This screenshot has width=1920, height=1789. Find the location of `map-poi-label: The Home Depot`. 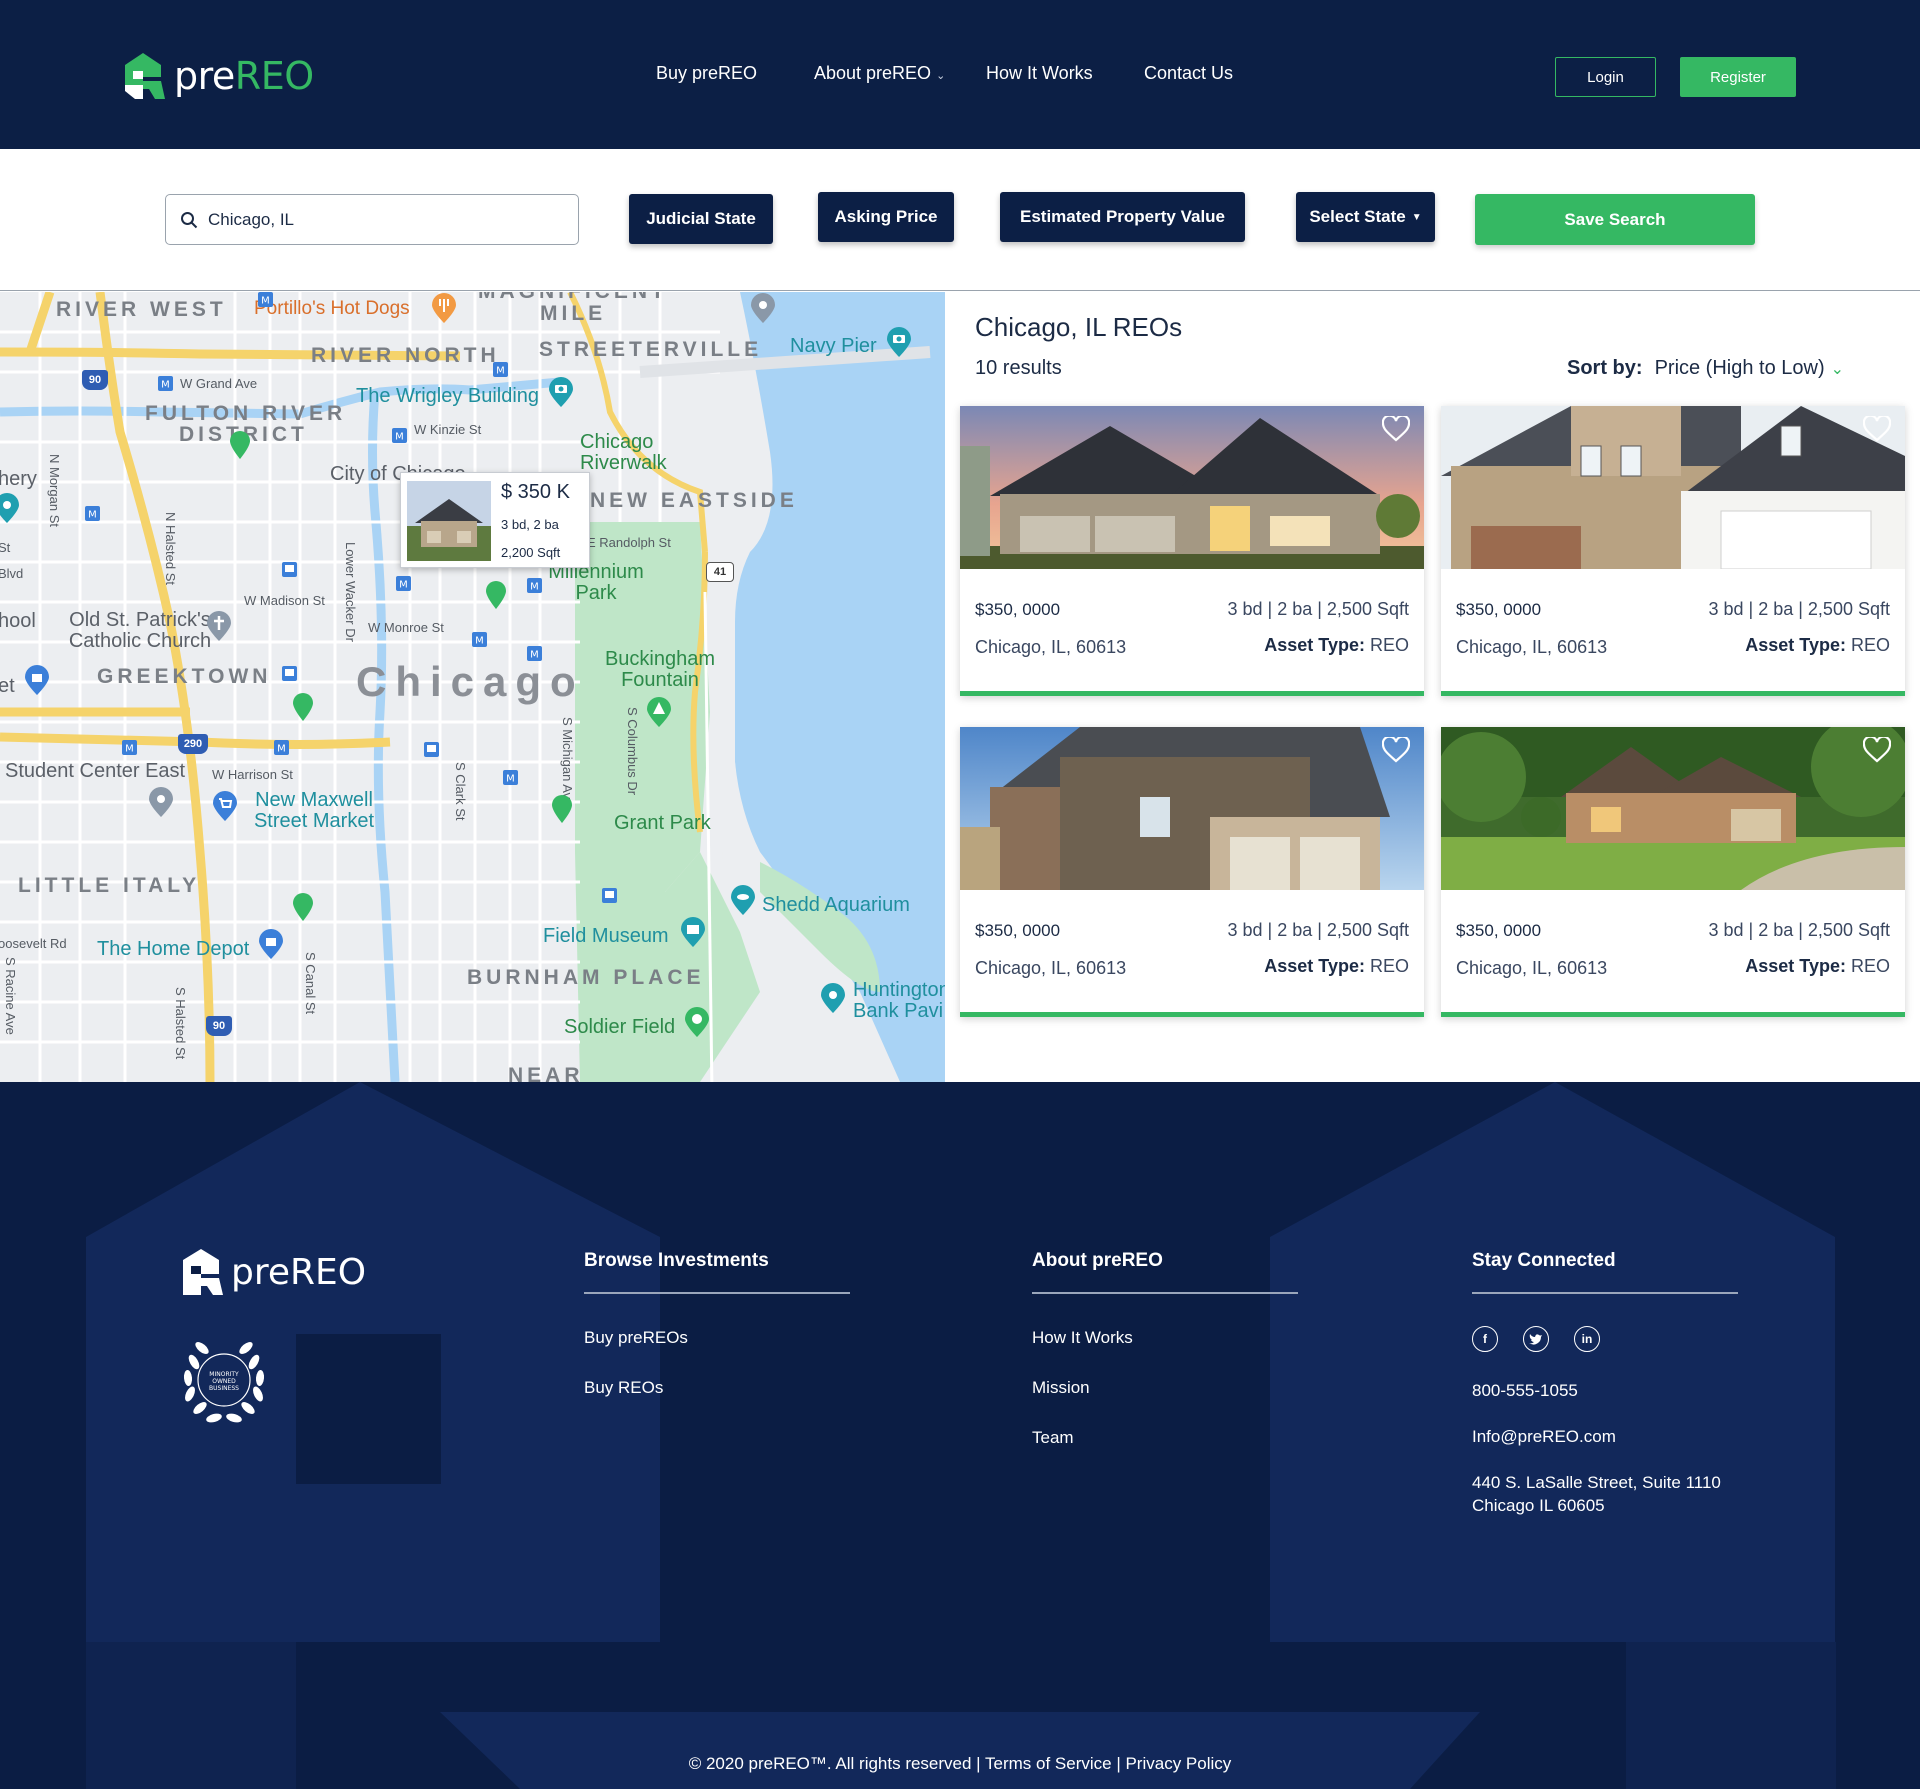

map-poi-label: The Home Depot is located at coordinates (173, 949).